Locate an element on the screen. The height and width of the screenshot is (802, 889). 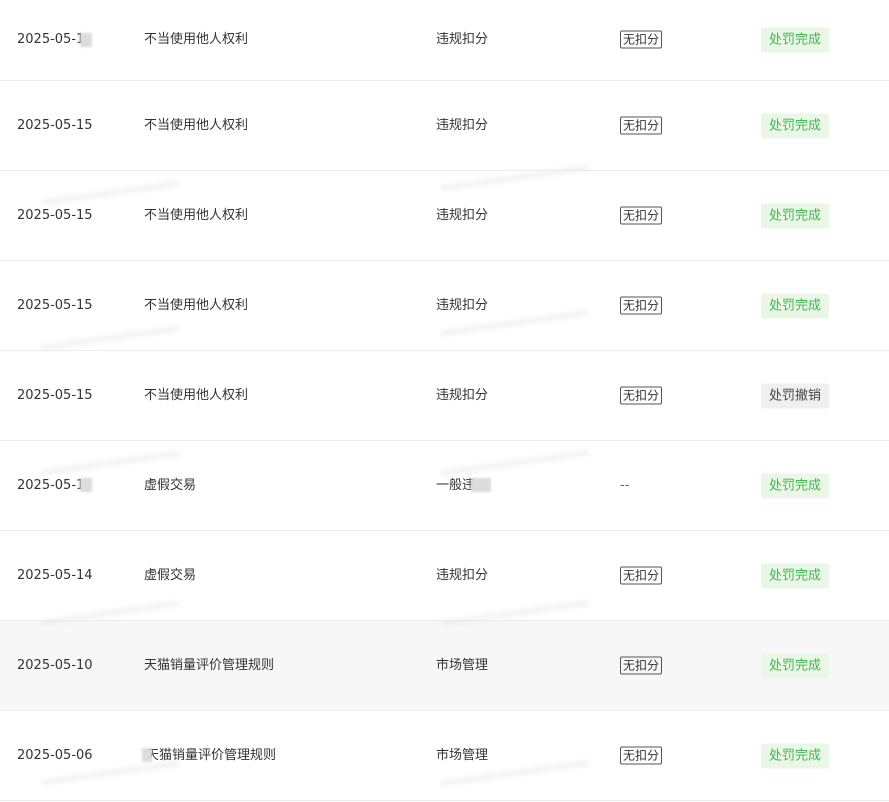
penalty-date: 2025-05-14 is located at coordinates (55, 575).